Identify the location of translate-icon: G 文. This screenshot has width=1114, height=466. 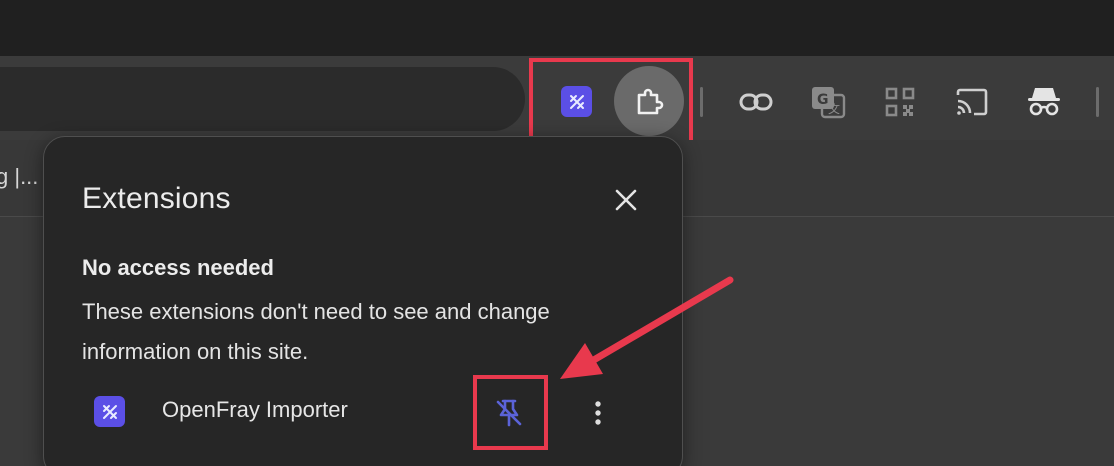
(829, 103).